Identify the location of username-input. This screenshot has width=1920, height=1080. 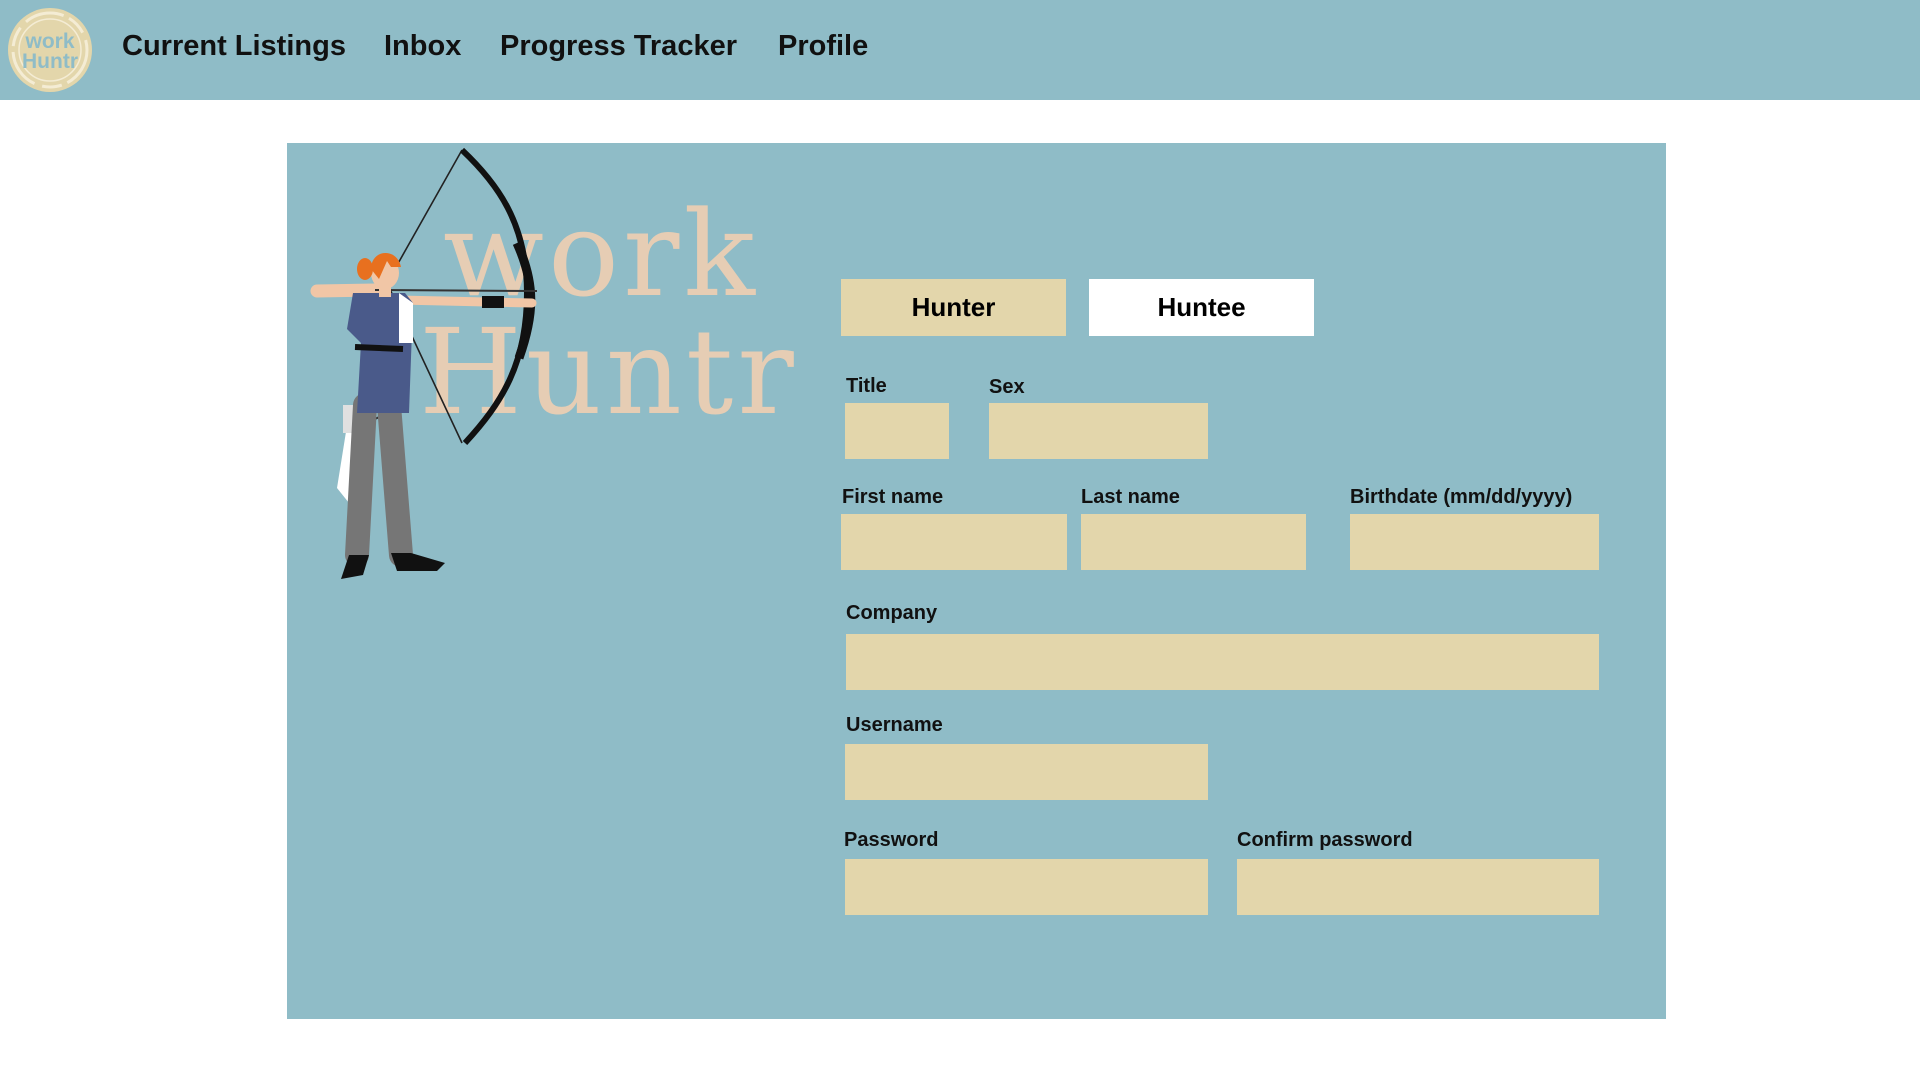
(1026, 772).